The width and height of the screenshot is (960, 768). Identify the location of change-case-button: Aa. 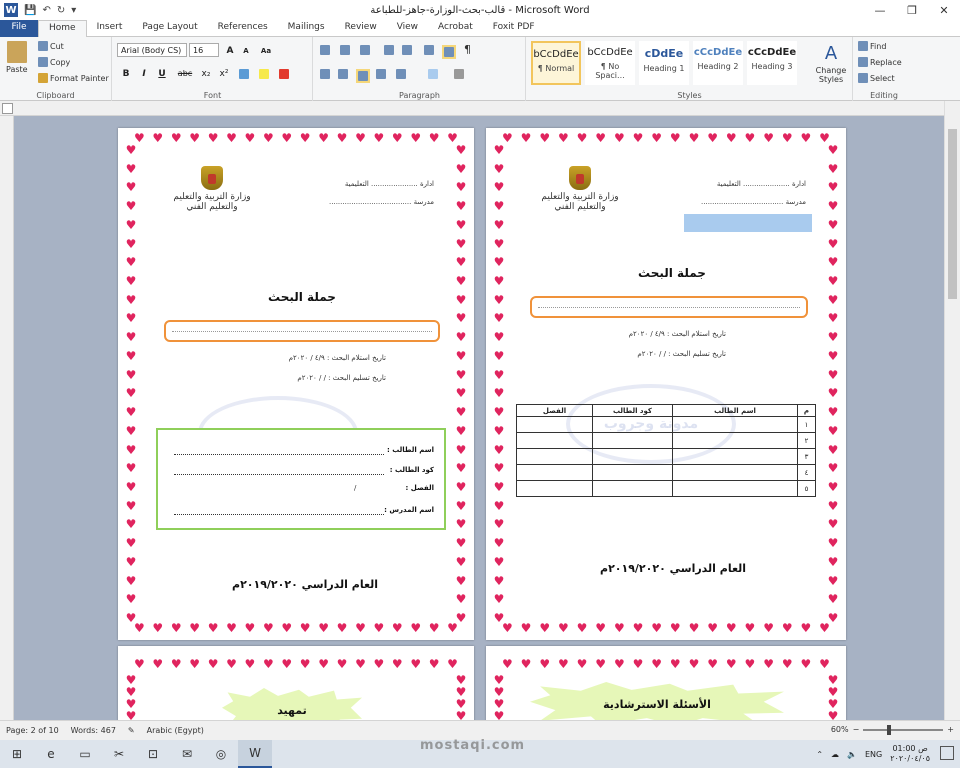
(266, 51).